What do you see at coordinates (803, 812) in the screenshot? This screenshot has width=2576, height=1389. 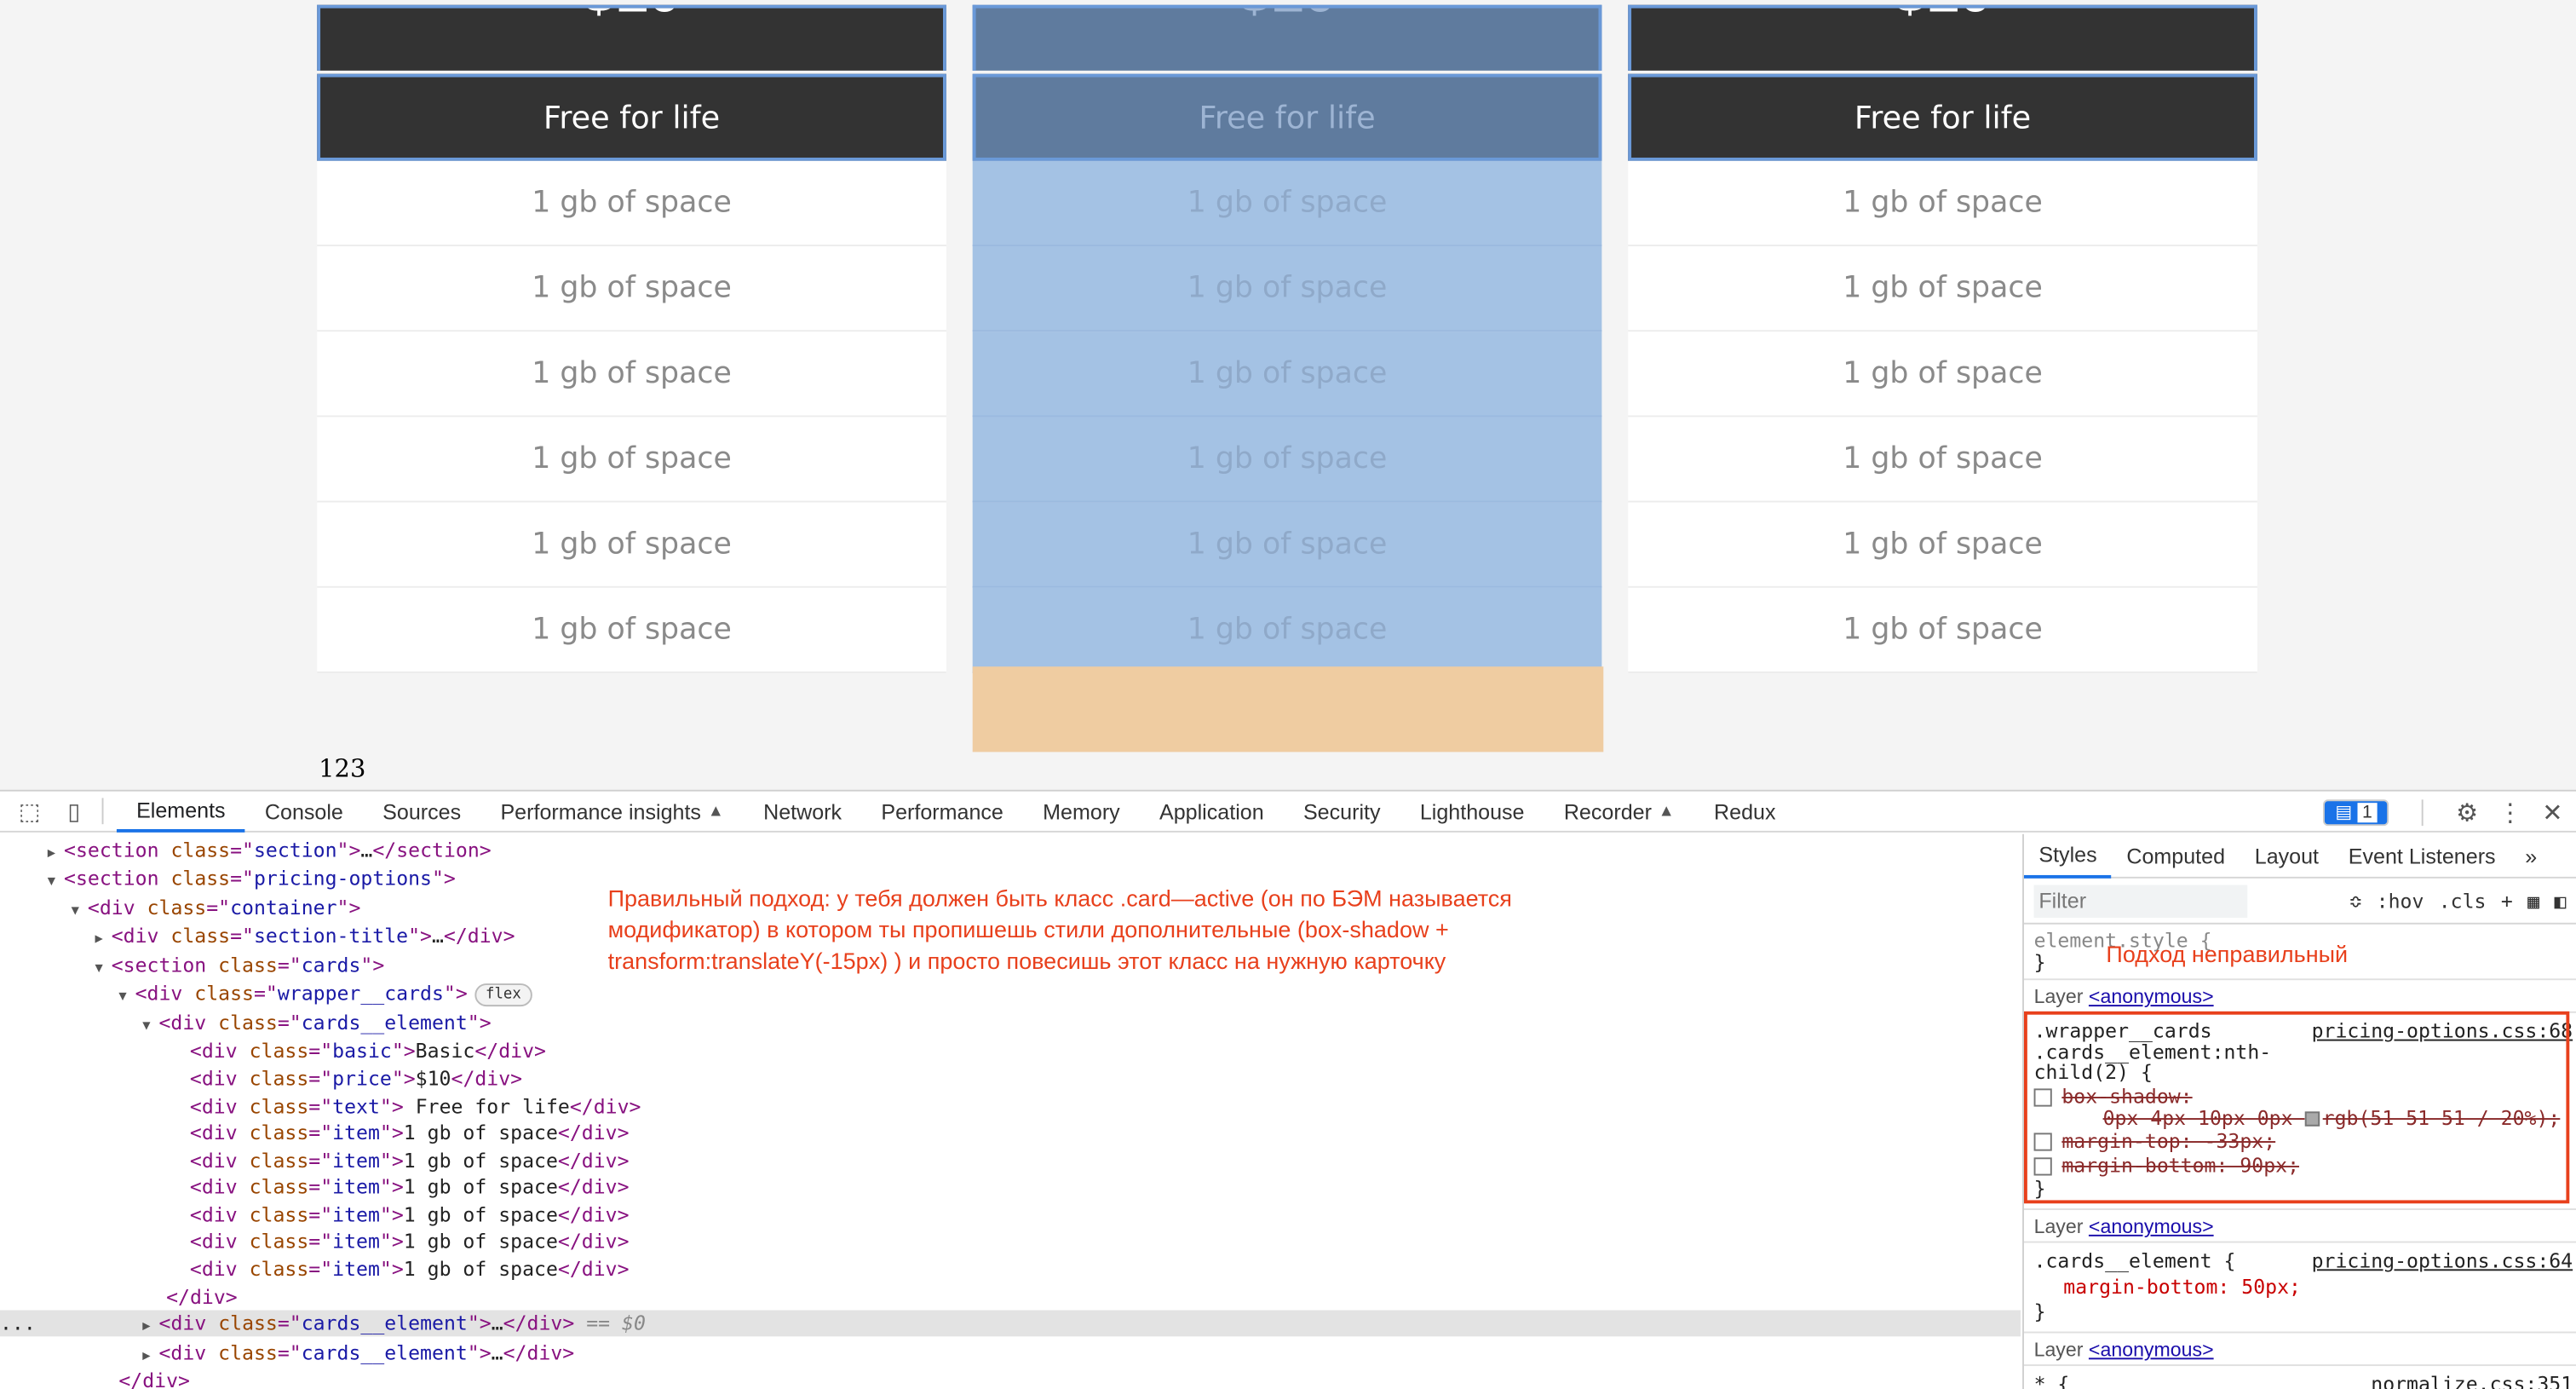 I see `tab-network: Network` at bounding box center [803, 812].